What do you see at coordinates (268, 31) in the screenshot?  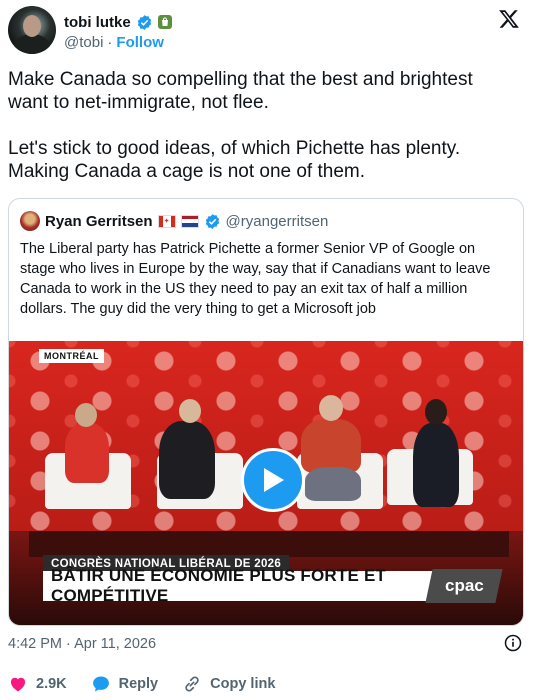 I see `tweet-header: tobi lutke @tobi · Follow` at bounding box center [268, 31].